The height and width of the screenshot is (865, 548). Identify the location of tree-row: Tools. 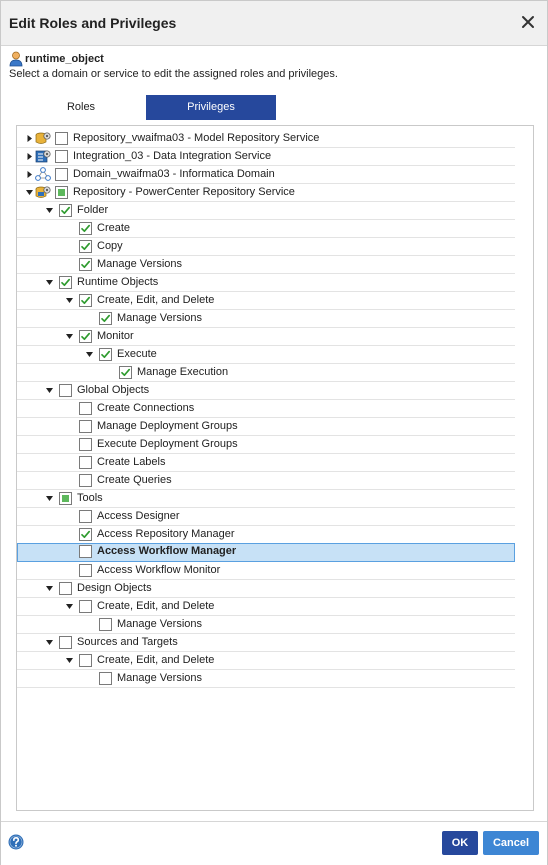
(266, 499).